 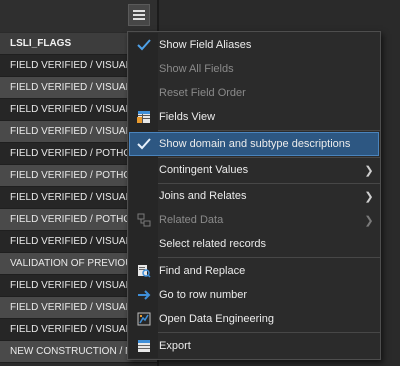 What do you see at coordinates (205, 45) in the screenshot?
I see `menu-item-label: Show Field Aliases` at bounding box center [205, 45].